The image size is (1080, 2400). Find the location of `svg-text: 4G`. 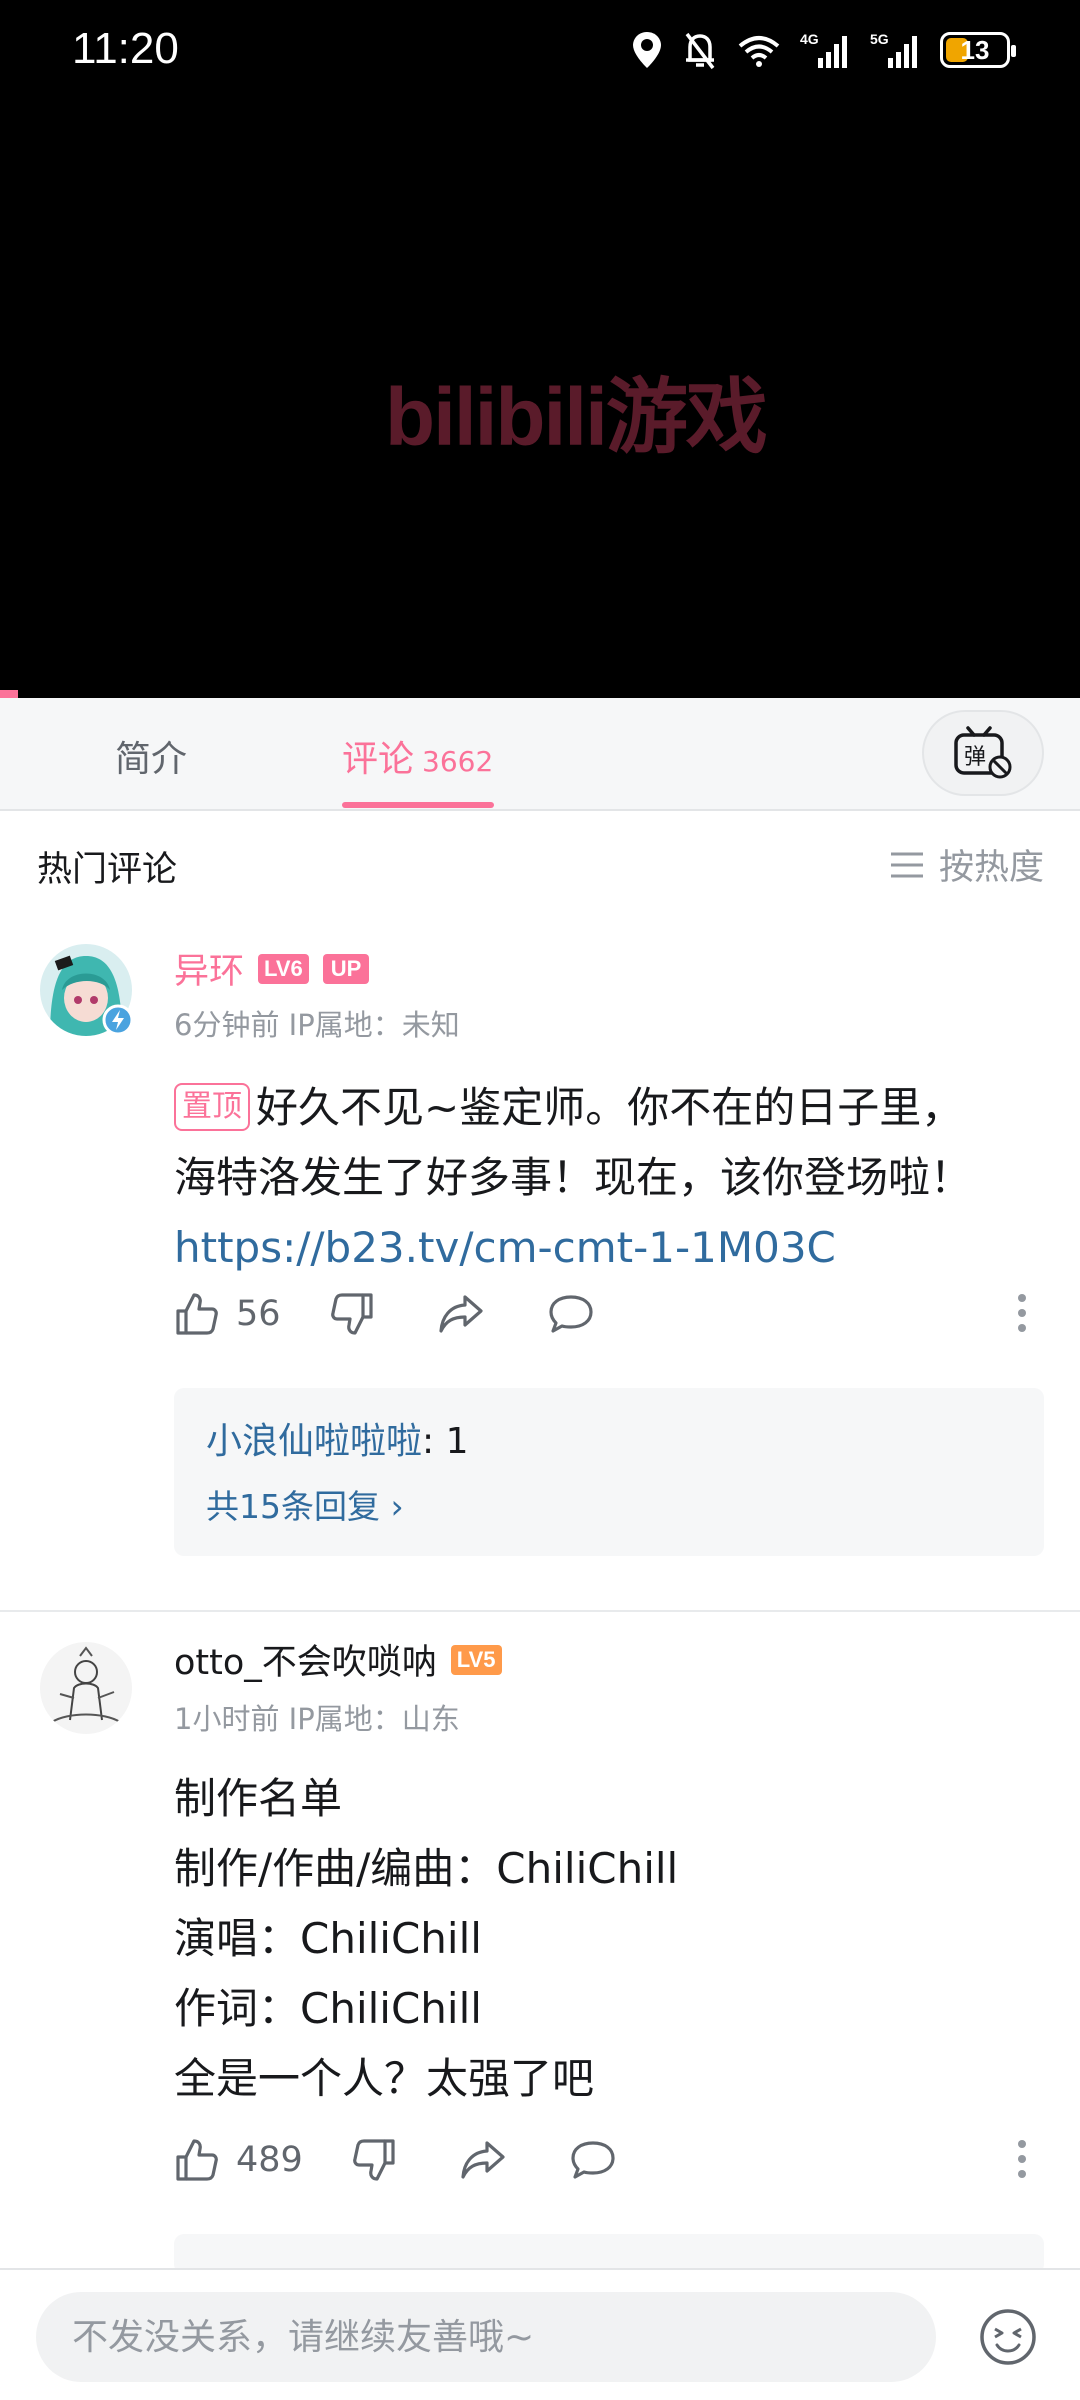

svg-text: 4G is located at coordinates (809, 39).